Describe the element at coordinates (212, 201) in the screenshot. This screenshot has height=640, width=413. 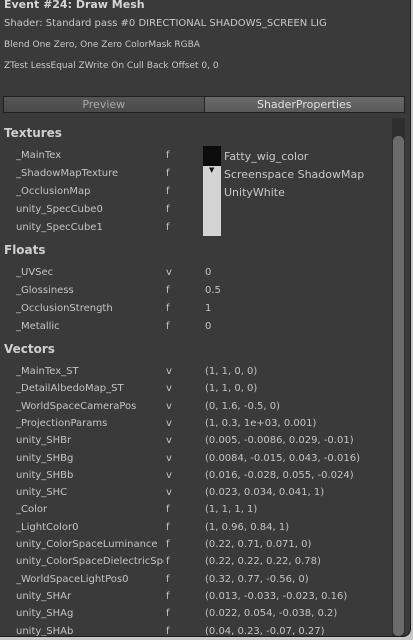
I see `texture-thumb-shadowmap` at that location.